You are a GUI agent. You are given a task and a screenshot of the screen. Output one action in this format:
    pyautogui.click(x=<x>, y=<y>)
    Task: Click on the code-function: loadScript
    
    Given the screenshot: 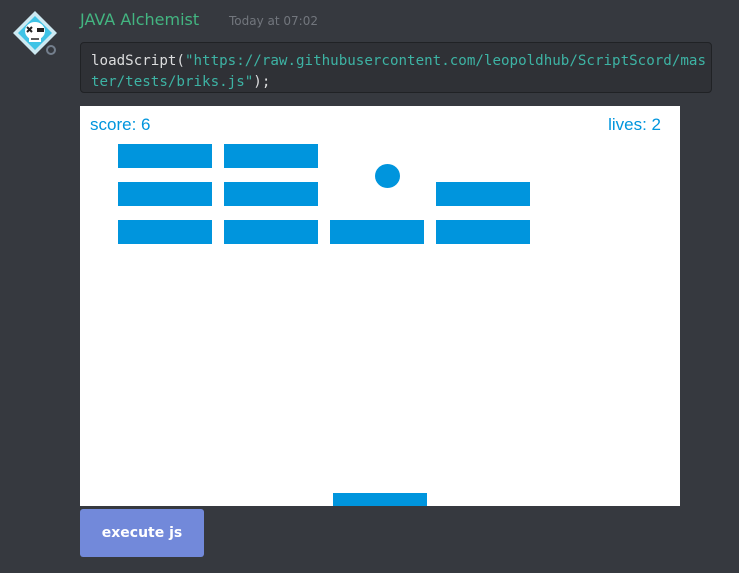 What is the action you would take?
    pyautogui.click(x=134, y=61)
    